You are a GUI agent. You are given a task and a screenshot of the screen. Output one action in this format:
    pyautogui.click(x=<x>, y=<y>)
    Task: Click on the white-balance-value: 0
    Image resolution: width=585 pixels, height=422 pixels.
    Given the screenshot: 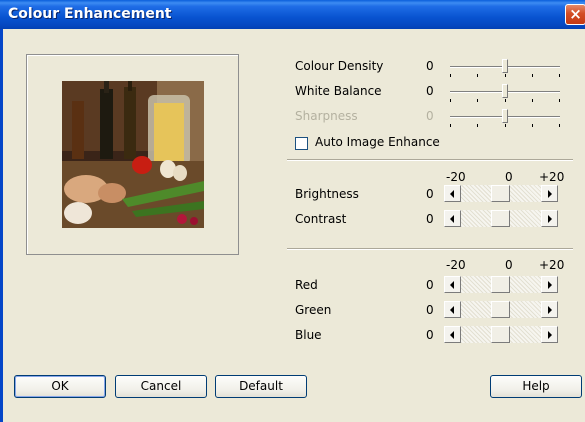 What is the action you would take?
    pyautogui.click(x=430, y=91)
    